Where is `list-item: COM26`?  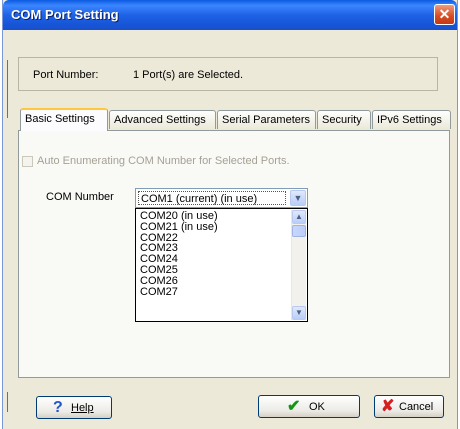
list-item: COM26 is located at coordinates (179, 281).